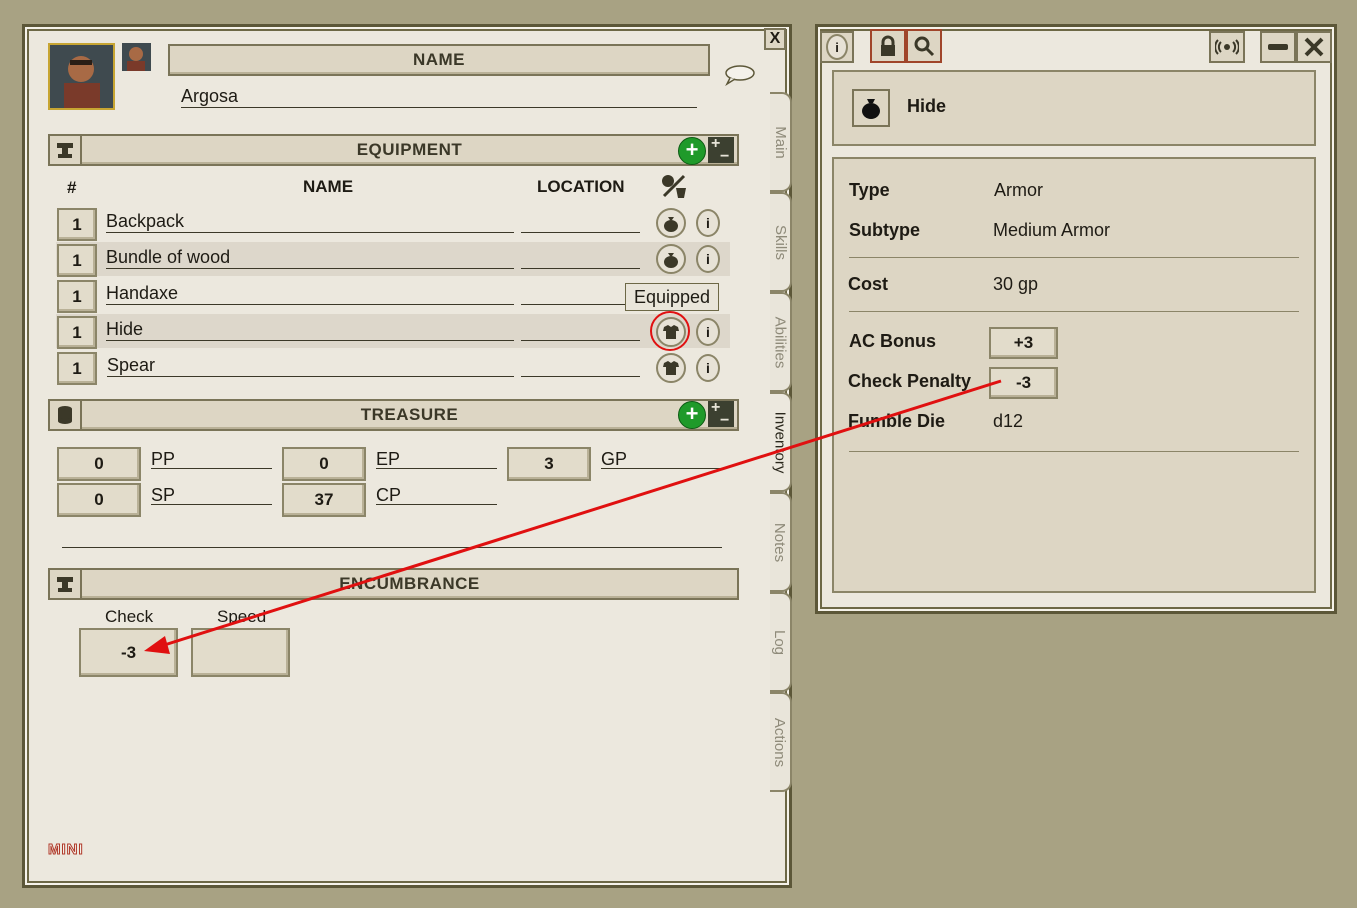  I want to click on treasure-header: TREASURE, so click(409, 415).